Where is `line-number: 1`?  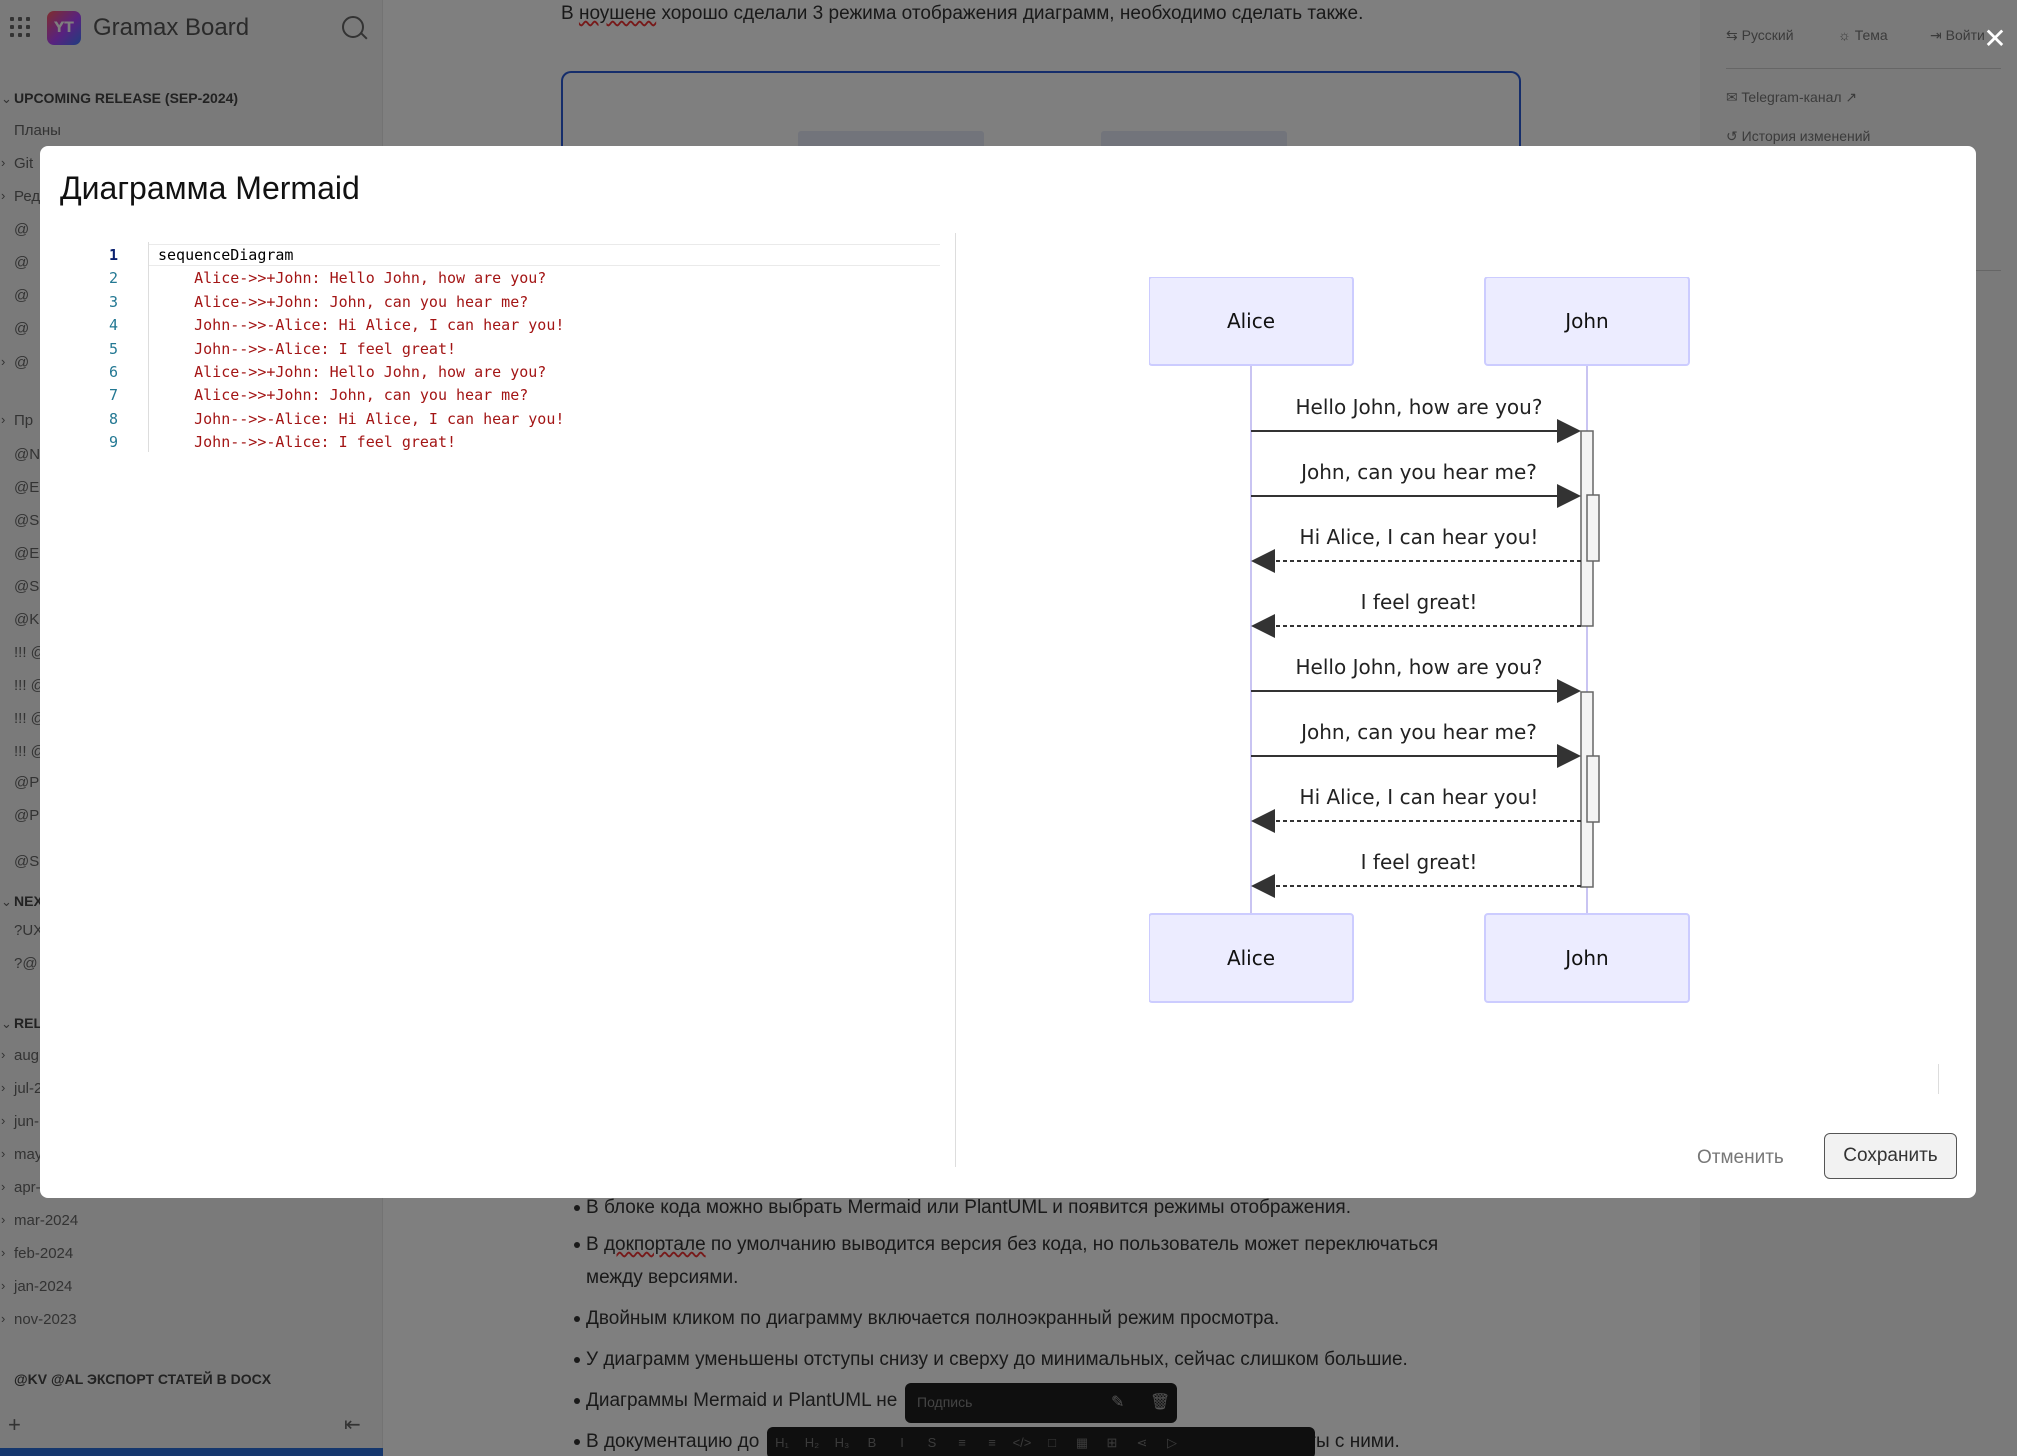
line-number: 1 is located at coordinates (113, 255).